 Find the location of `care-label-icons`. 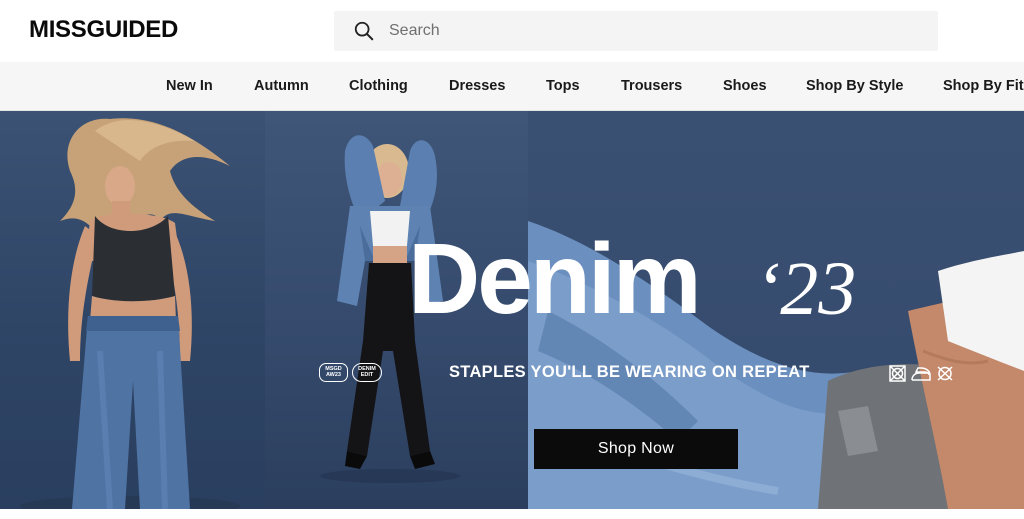

care-label-icons is located at coordinates (921, 373).